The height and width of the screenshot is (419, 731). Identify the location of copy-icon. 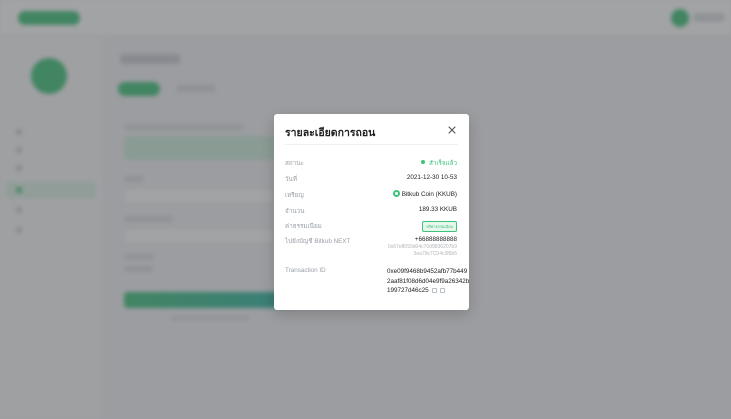
(442, 290).